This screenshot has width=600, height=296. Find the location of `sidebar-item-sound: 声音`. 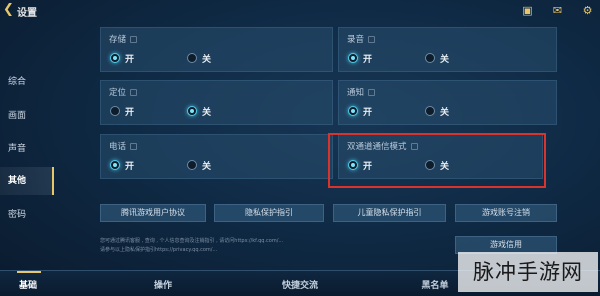

sidebar-item-sound: 声音 is located at coordinates (27, 149).